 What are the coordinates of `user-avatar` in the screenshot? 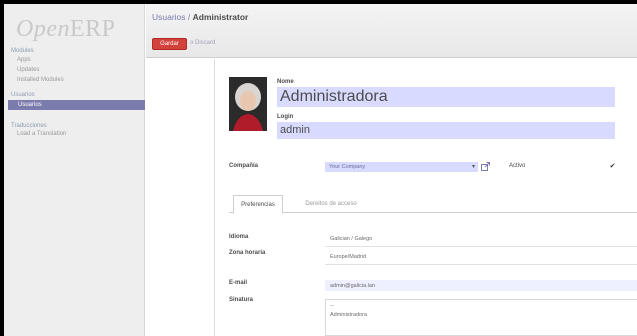 It's located at (248, 104).